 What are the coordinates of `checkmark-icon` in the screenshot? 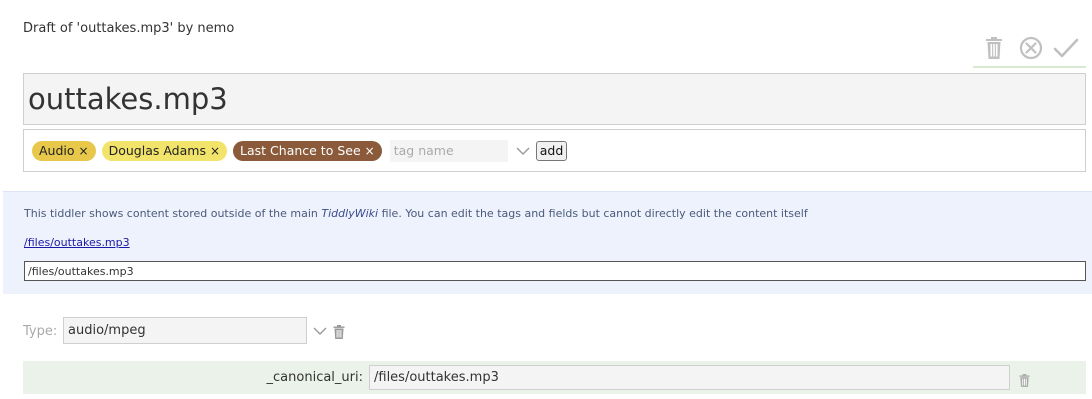 It's located at (1066, 48).